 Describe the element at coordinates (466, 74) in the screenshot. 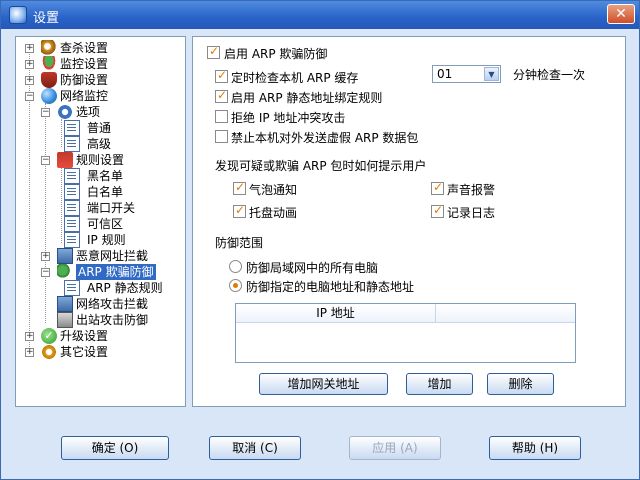

I see `interval-select: 01 ▼` at that location.